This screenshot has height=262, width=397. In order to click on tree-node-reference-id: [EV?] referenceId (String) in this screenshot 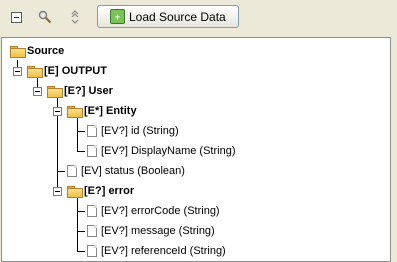, I will do `click(156, 251)`.